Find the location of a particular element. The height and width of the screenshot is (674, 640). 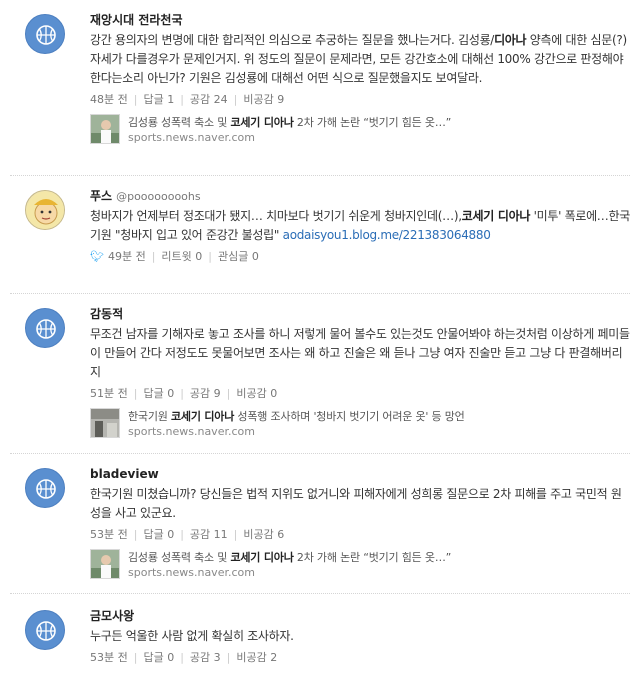

comment-text: 누구든 억울한 사람 없게 확실히 조사하자. is located at coordinates (192, 636).